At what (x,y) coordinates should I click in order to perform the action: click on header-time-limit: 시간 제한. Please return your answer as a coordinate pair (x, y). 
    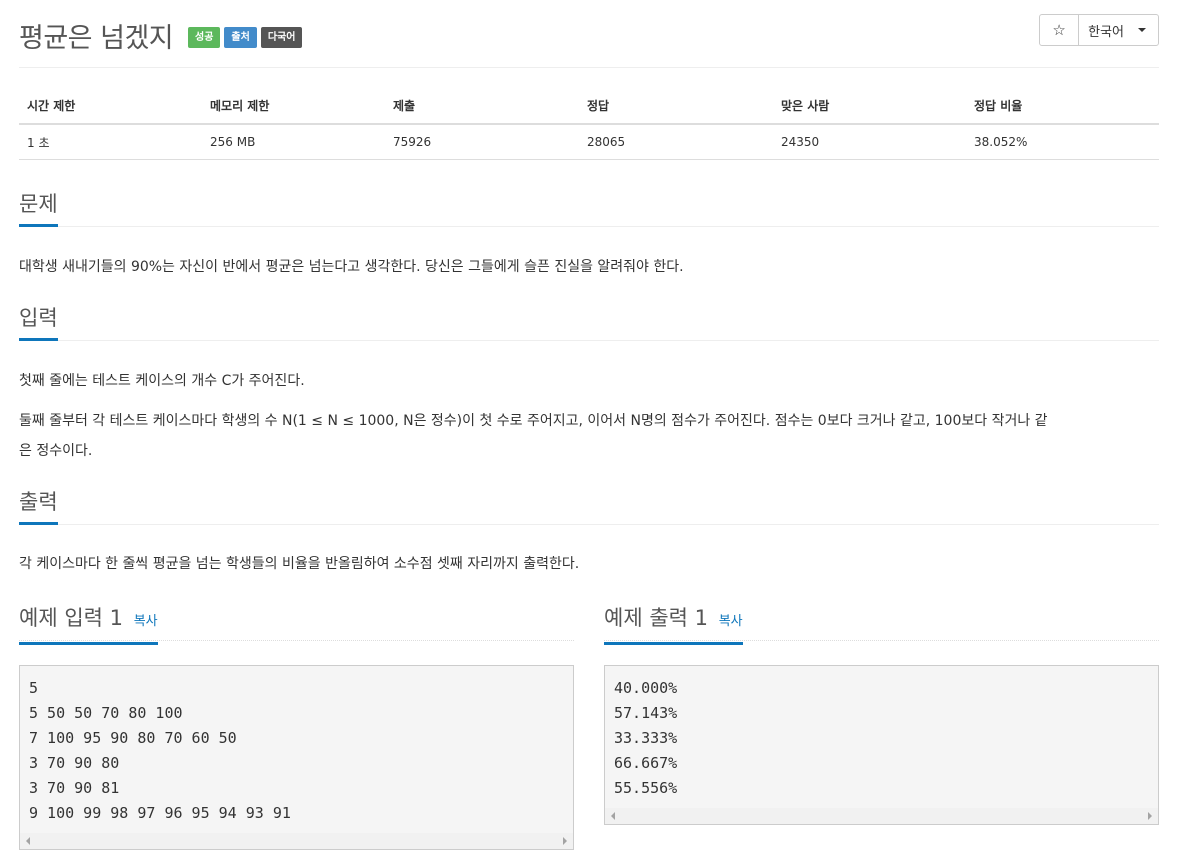
    Looking at the image, I should click on (110, 106).